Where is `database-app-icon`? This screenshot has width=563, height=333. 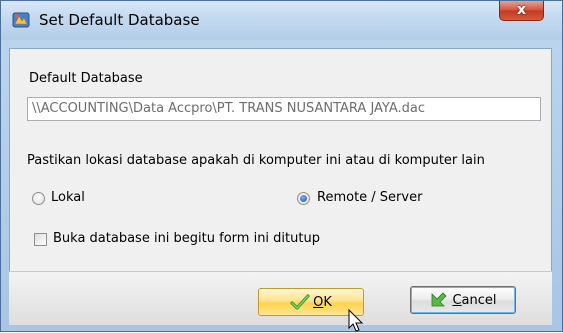
database-app-icon is located at coordinates (21, 20).